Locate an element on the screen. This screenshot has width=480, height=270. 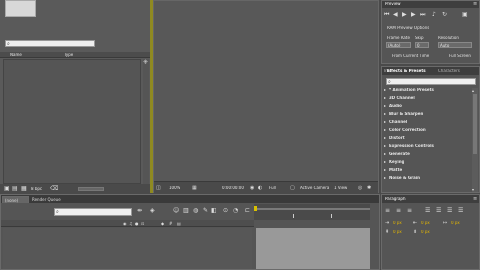
align-center-icon: ≡ is located at coordinates (398, 210).